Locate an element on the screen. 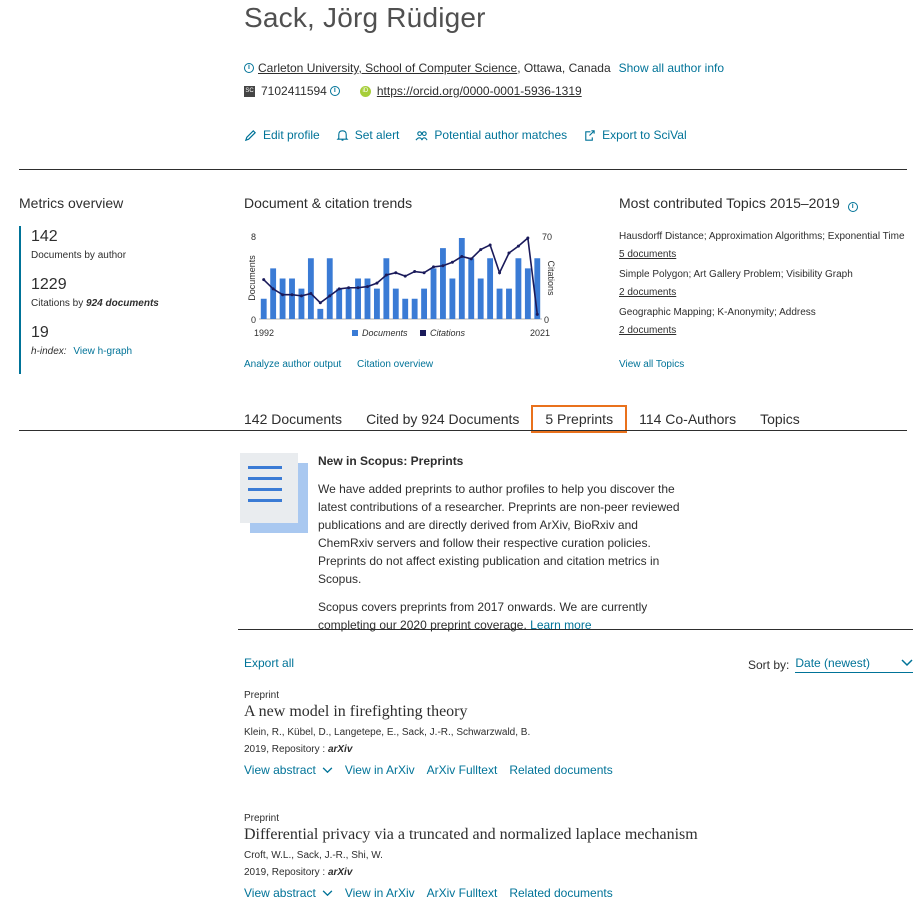 The width and height of the screenshot is (922, 914). citation-overview-link: Citation overview is located at coordinates (395, 364).